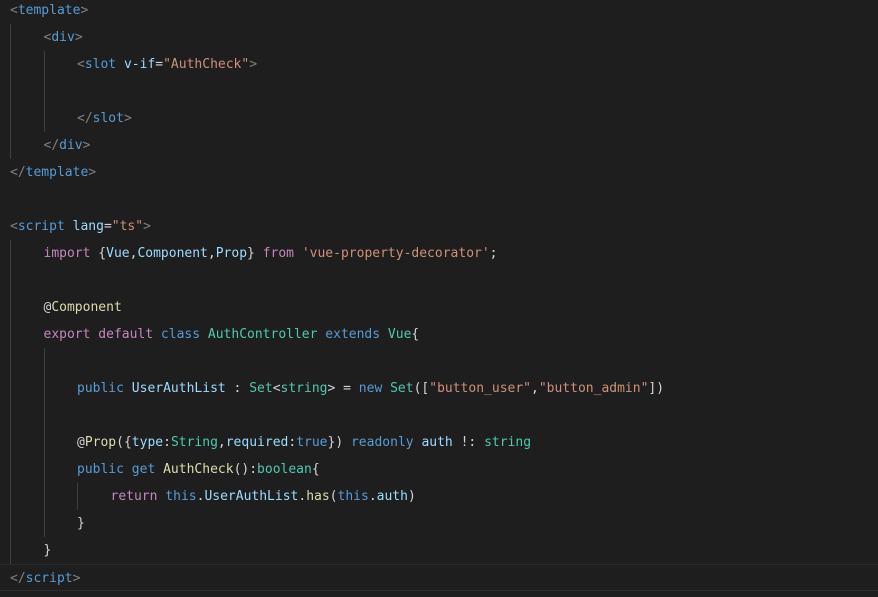  I want to click on code-token: AuthController, so click(262, 334).